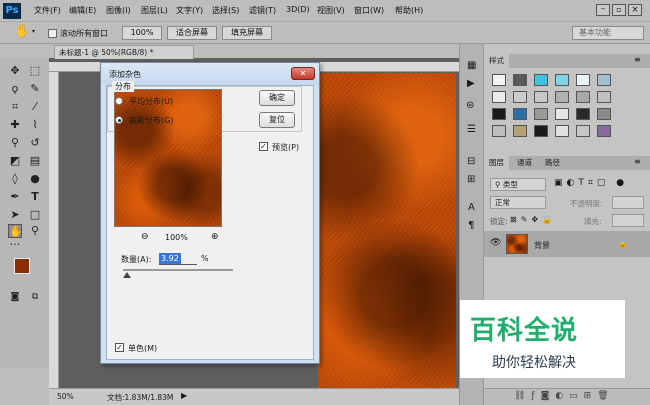 Image resolution: width=650 pixels, height=405 pixels. I want to click on layer-filter-icons: ▣◐T⌗▢ ●, so click(591, 183).